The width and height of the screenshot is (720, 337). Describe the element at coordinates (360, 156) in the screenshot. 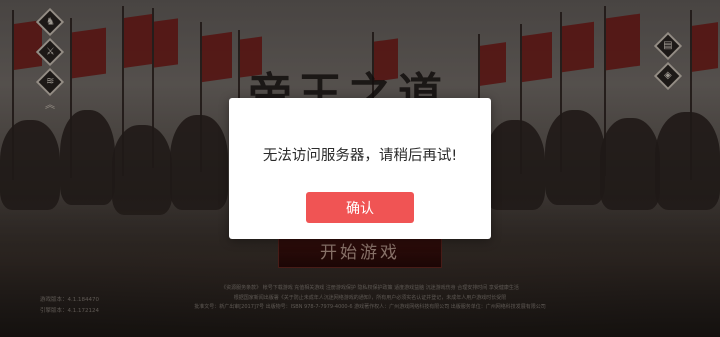

I see `error-message: 无法访问服务器，请稍后再试!` at that location.